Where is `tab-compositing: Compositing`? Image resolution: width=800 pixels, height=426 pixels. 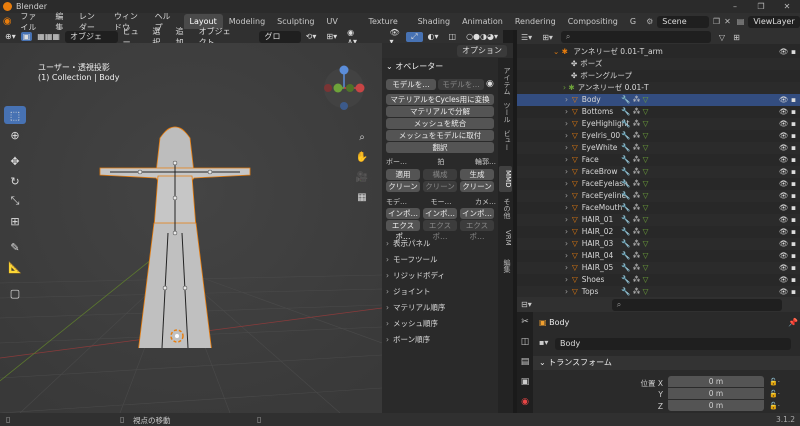 tab-compositing: Compositing is located at coordinates (593, 21).